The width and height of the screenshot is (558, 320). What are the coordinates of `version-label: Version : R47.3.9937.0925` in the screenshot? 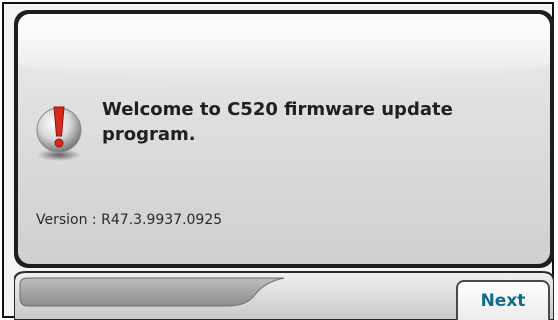 It's located at (129, 220).